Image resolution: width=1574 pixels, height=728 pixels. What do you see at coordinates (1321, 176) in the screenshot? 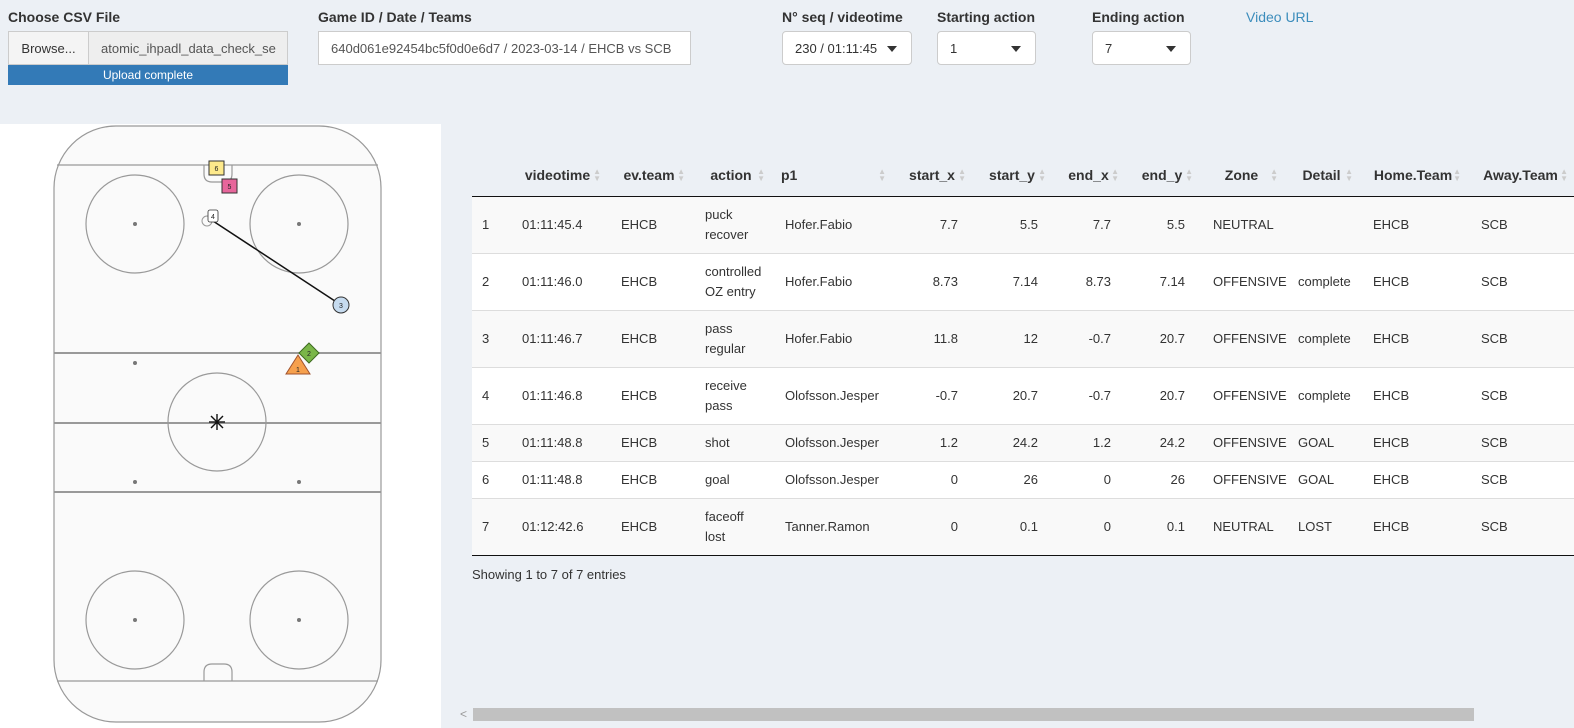
I see `column-header-detail: Detail ▲ ▼` at bounding box center [1321, 176].